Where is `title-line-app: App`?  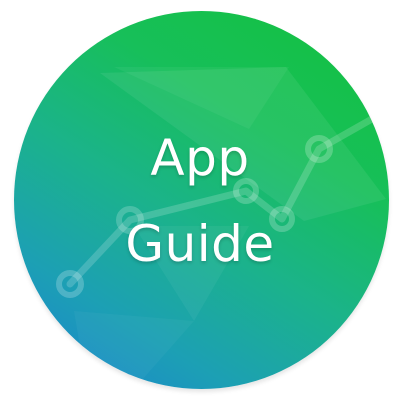 title-line-app: App is located at coordinates (200, 158).